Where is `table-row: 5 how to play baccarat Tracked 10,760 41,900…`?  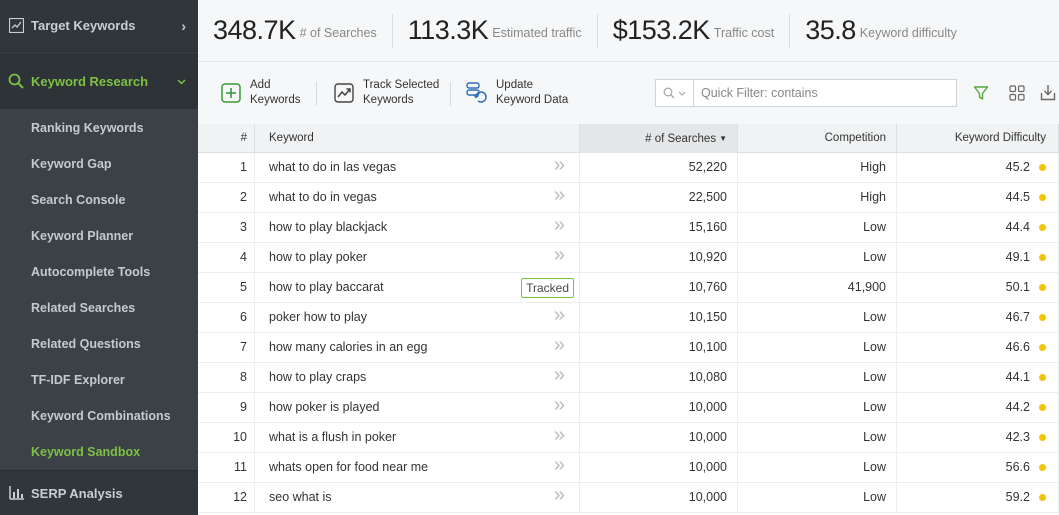 table-row: 5 how to play baccarat Tracked 10,760 41,900… is located at coordinates (628, 288).